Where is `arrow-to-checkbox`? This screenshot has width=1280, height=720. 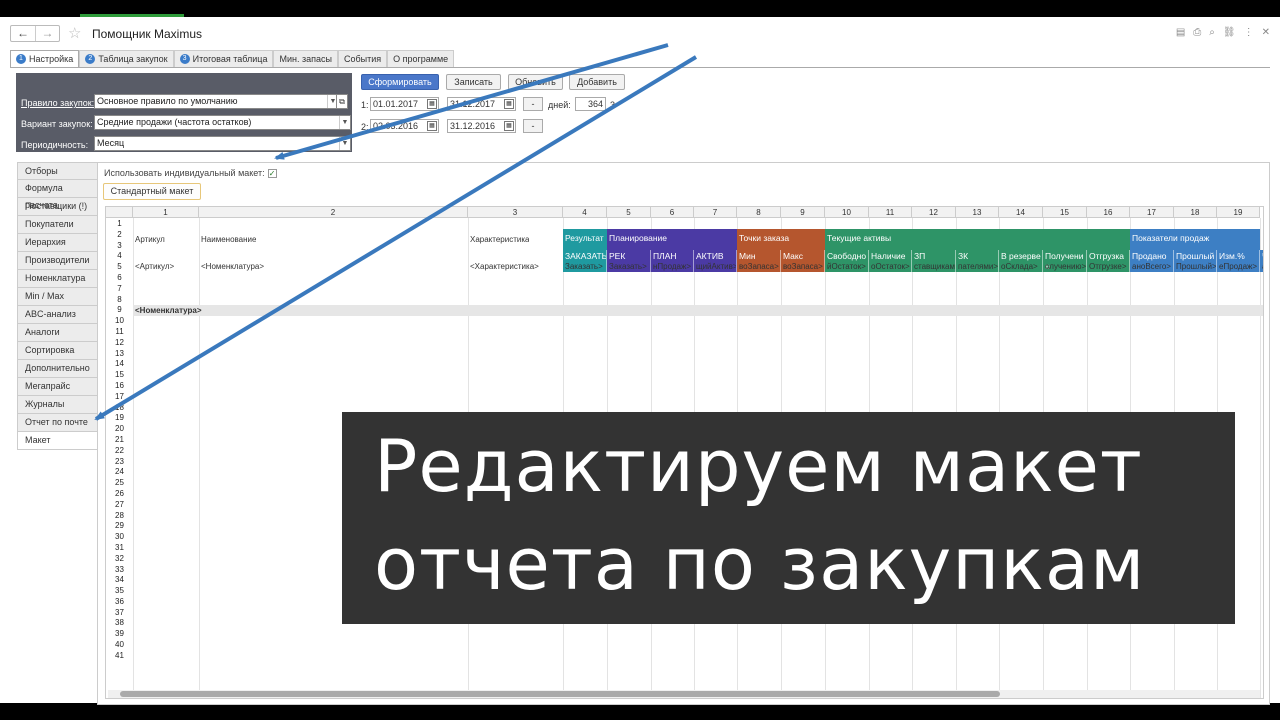
arrow-to-checkbox is located at coordinates (471, 101).